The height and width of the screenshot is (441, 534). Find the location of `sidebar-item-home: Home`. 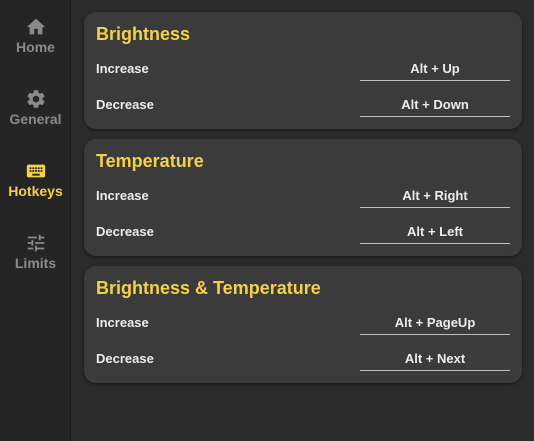

sidebar-item-home: Home is located at coordinates (35, 40).